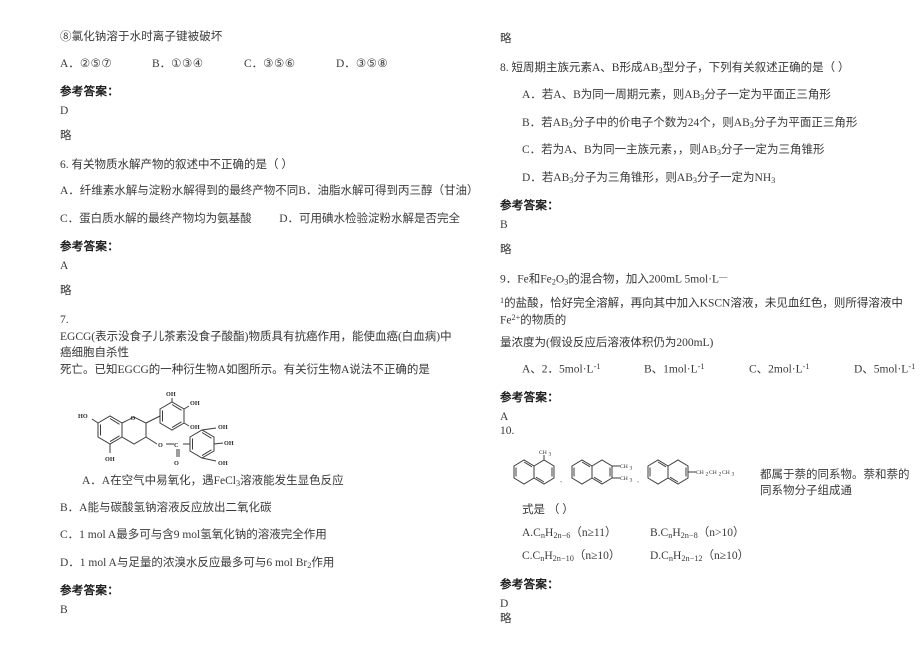 The width and height of the screenshot is (920, 651). What do you see at coordinates (169, 219) in the screenshot?
I see `q6-option-c: C．蛋白质水解的最终产物均为氨基酸` at bounding box center [169, 219].